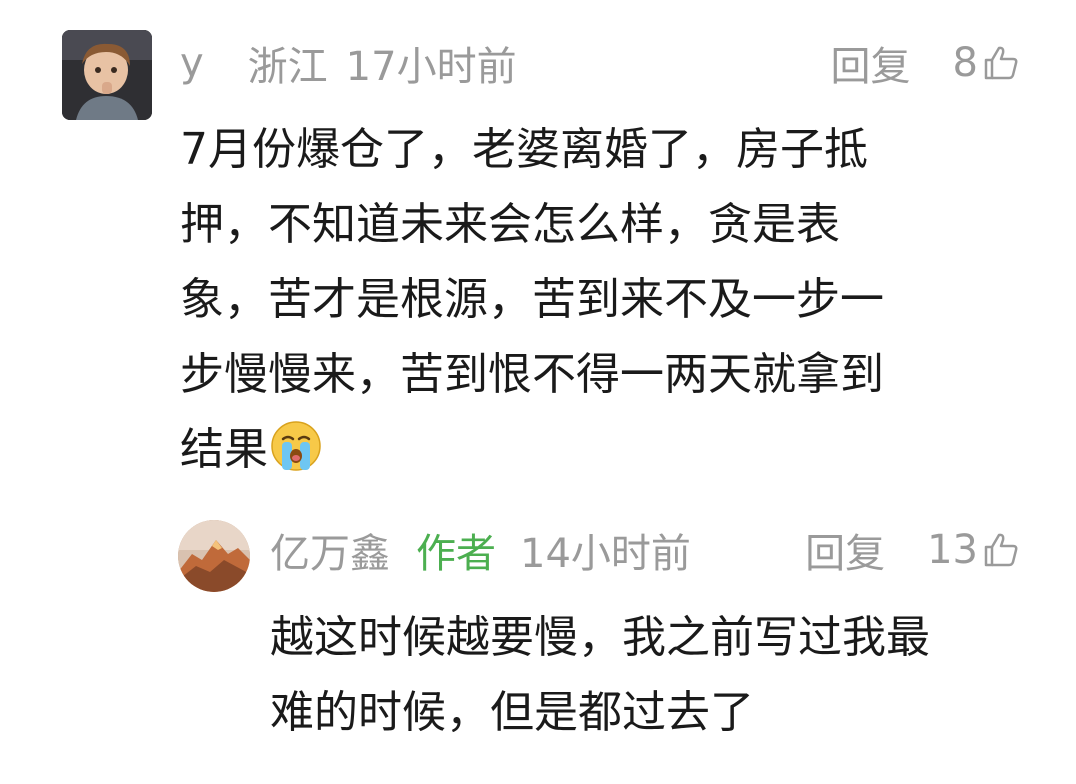 This screenshot has width=1076, height=784. What do you see at coordinates (600, 63) in the screenshot?
I see `comment-meta: y 浙江 17小时前 回复 8` at bounding box center [600, 63].